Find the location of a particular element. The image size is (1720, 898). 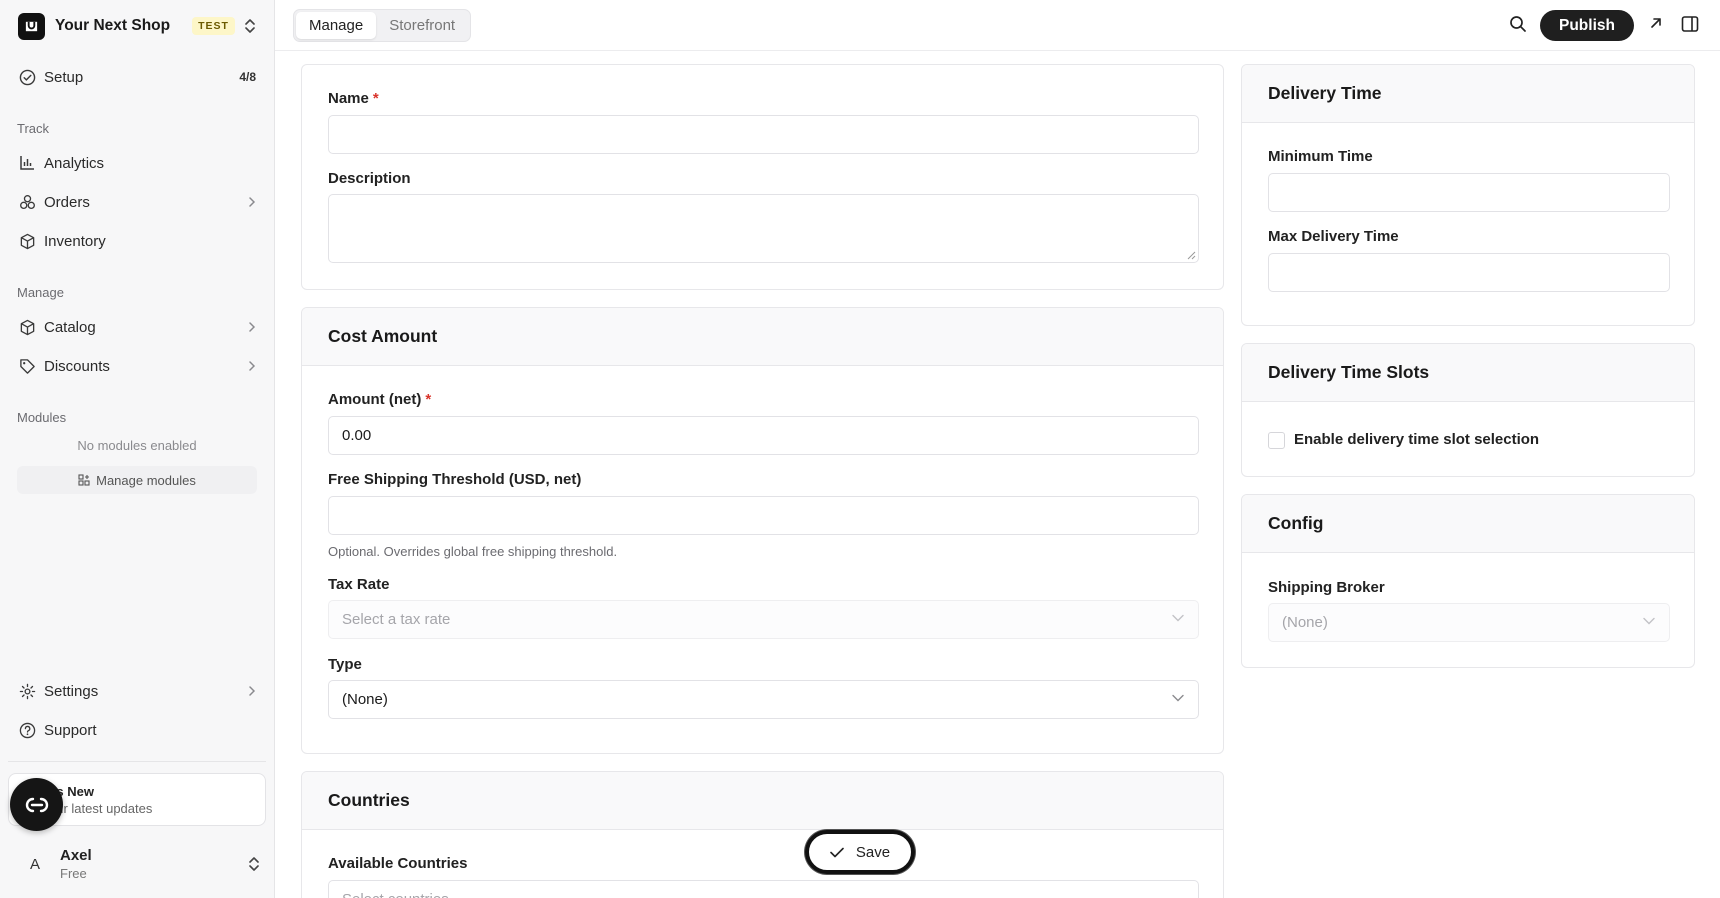

section-label-track: Track is located at coordinates (33, 128).